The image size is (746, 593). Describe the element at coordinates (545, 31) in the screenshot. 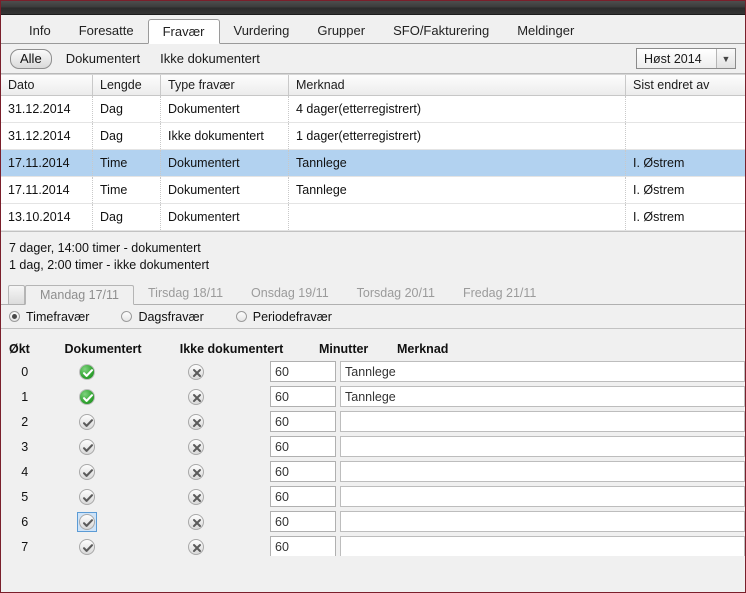

I see `tab-meldinger: Meldinger` at that location.